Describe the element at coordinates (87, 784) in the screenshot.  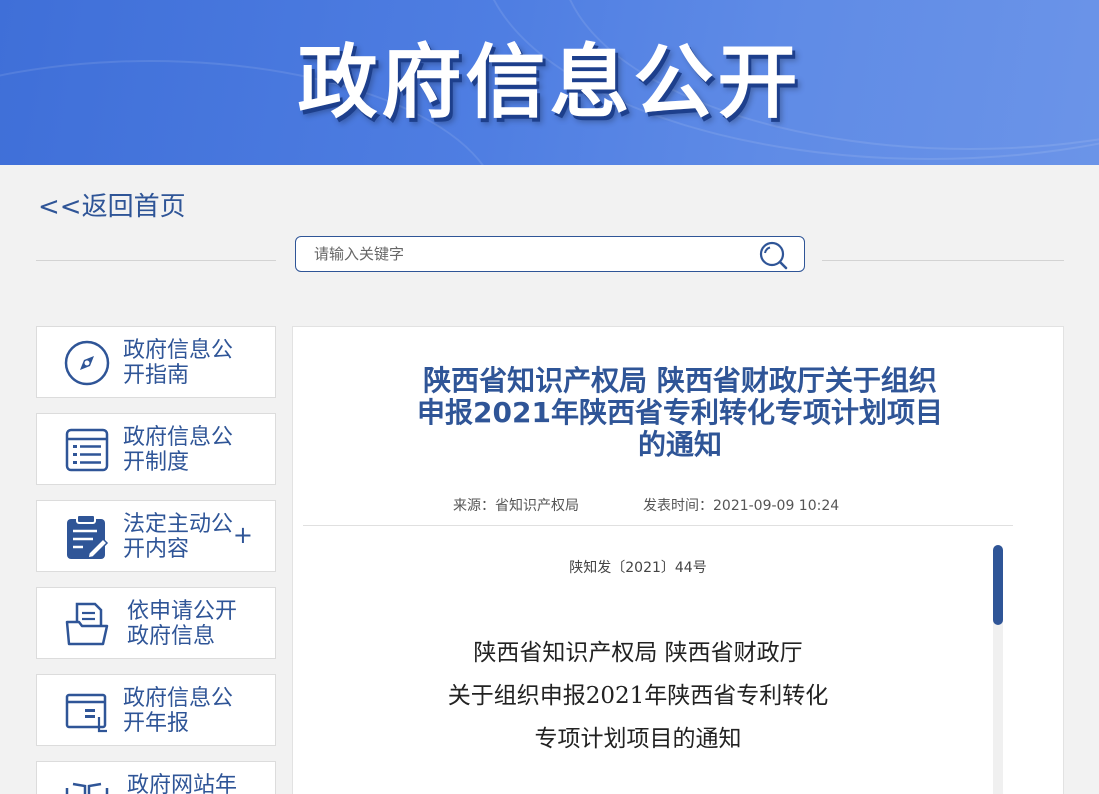
I see `book-icon` at that location.